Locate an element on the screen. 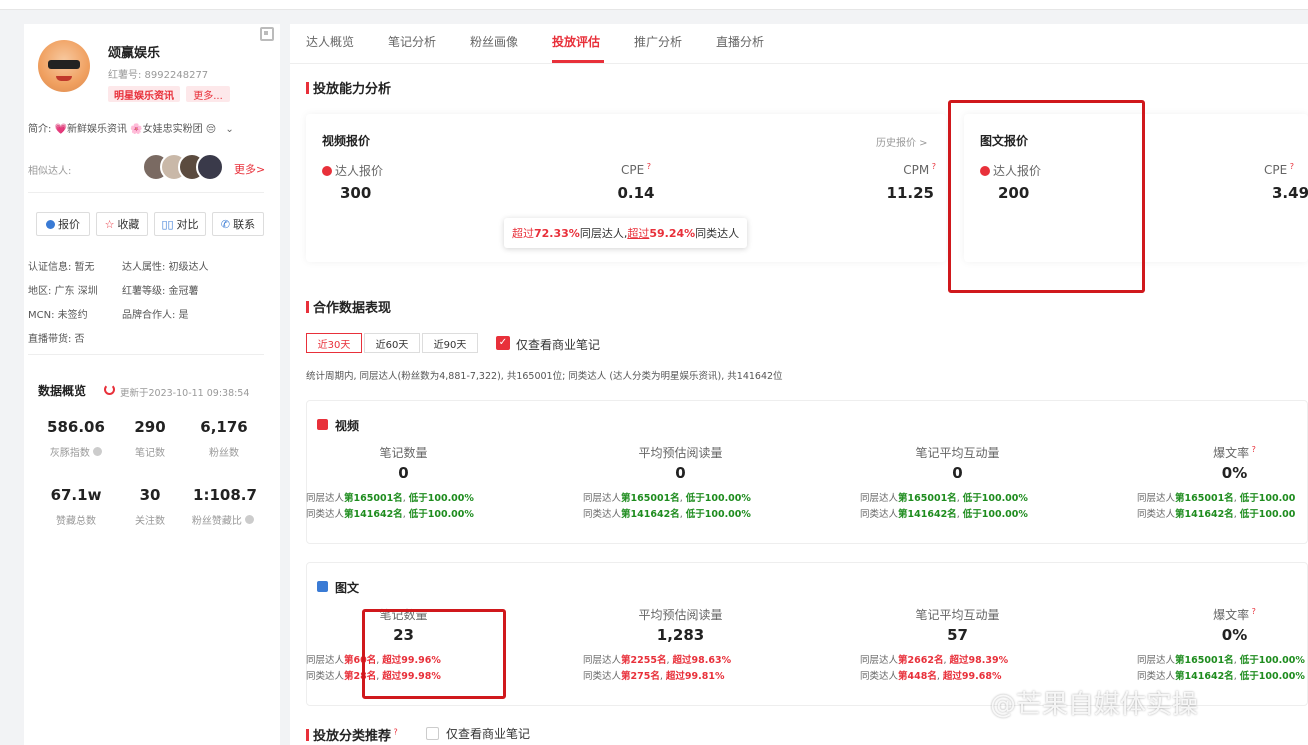  video-block-title: 视频 is located at coordinates (347, 426).